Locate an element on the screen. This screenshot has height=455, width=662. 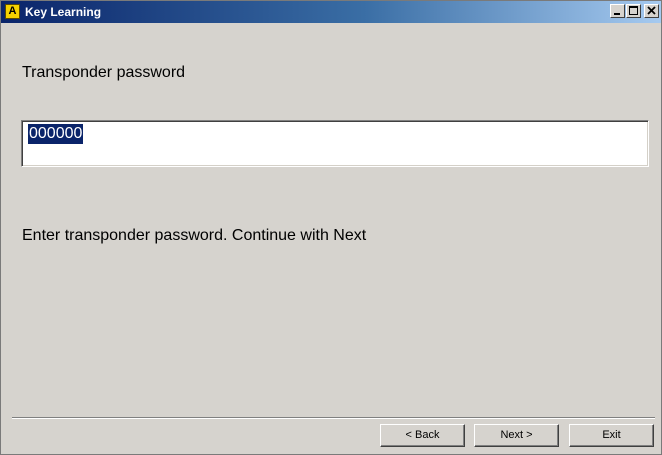
next-button: Next > is located at coordinates (516, 435).